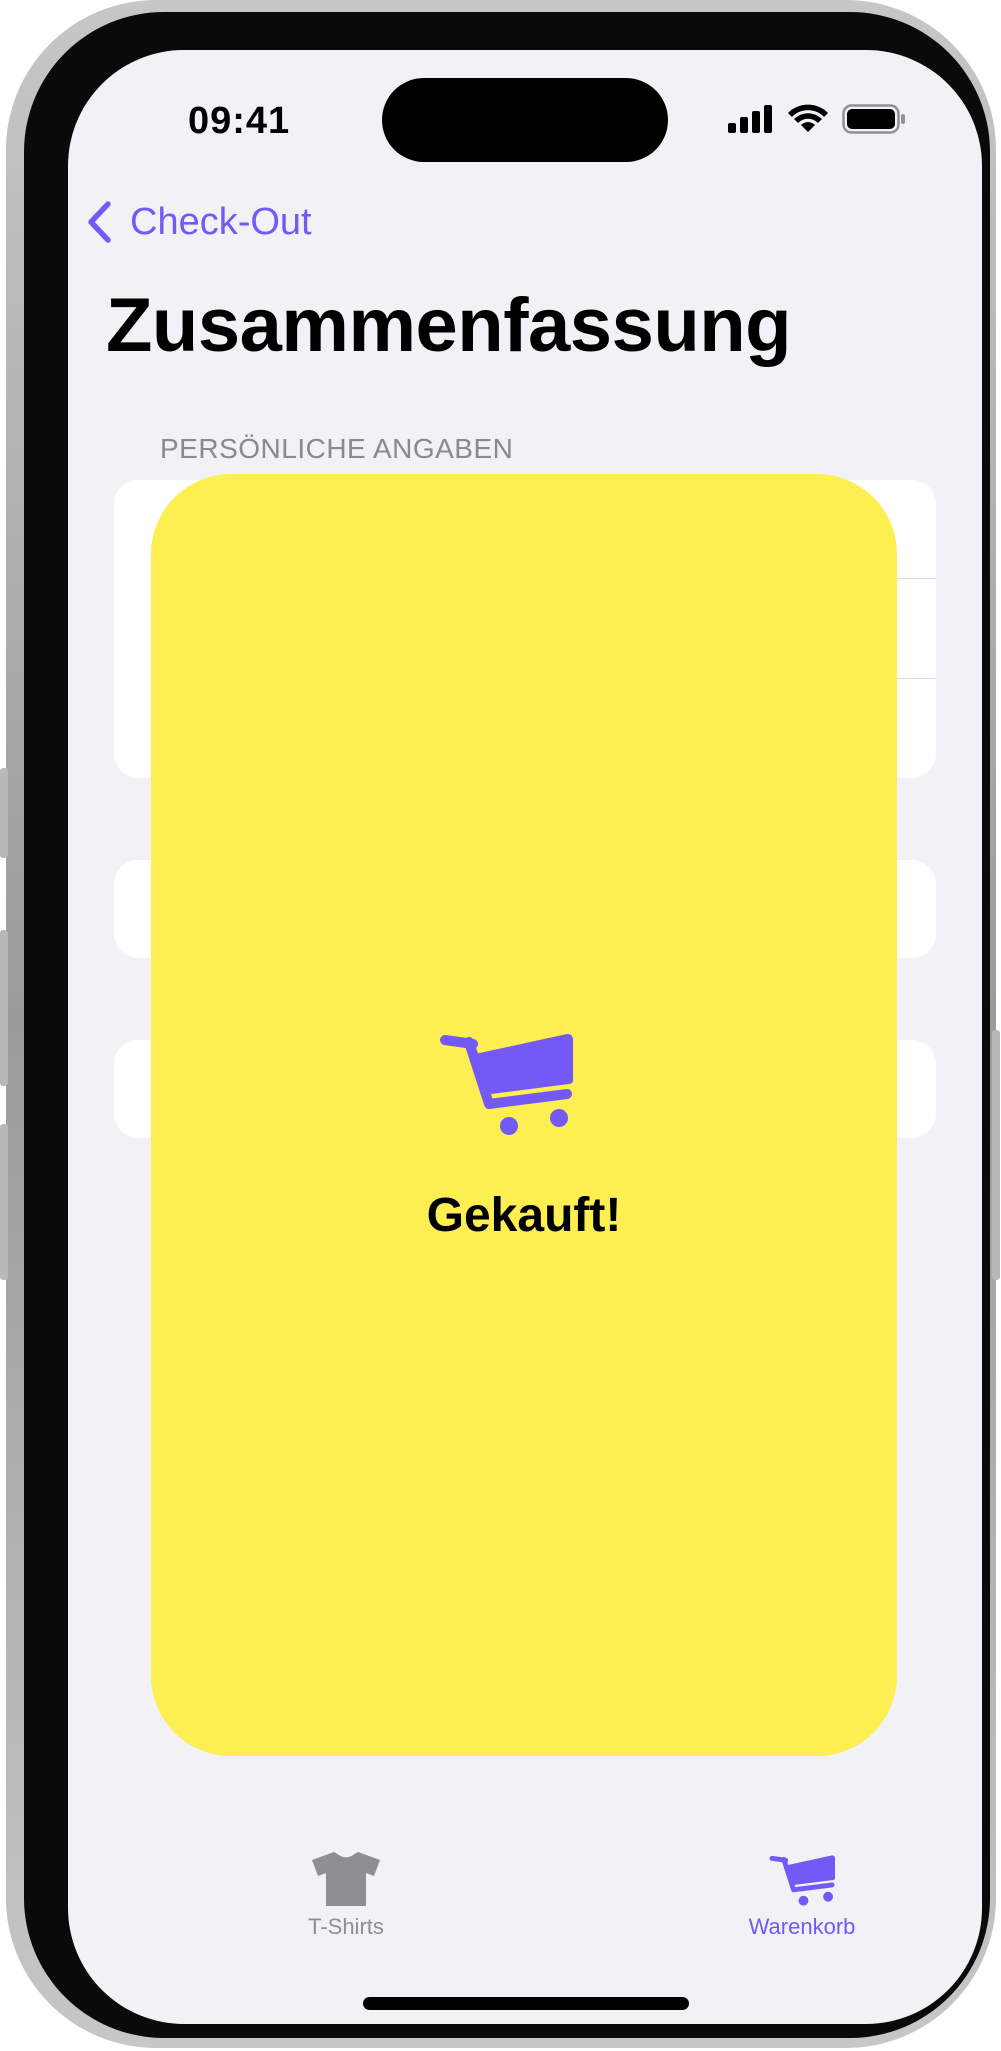 The height and width of the screenshot is (2051, 1001). I want to click on status-icons, so click(817, 119).